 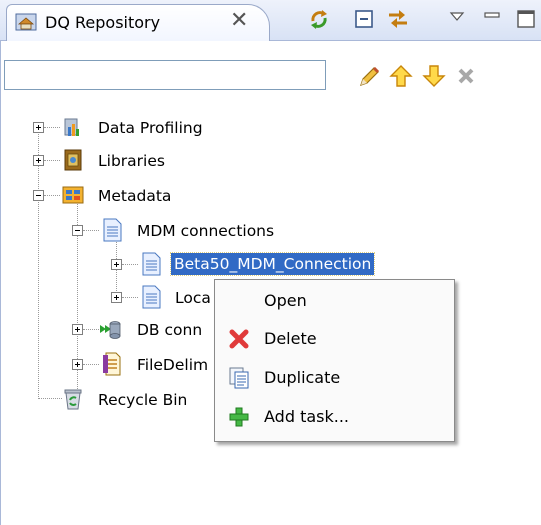 I want to click on duplicate-icon, so click(x=239, y=378).